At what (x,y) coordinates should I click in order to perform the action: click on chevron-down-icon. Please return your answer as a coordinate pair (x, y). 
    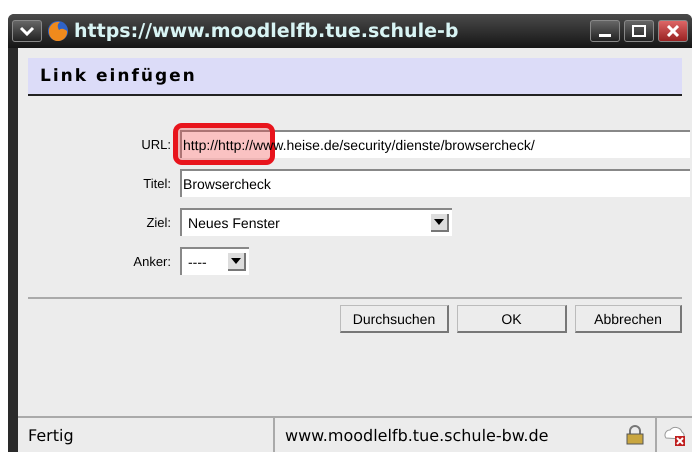
    Looking at the image, I should click on (27, 31).